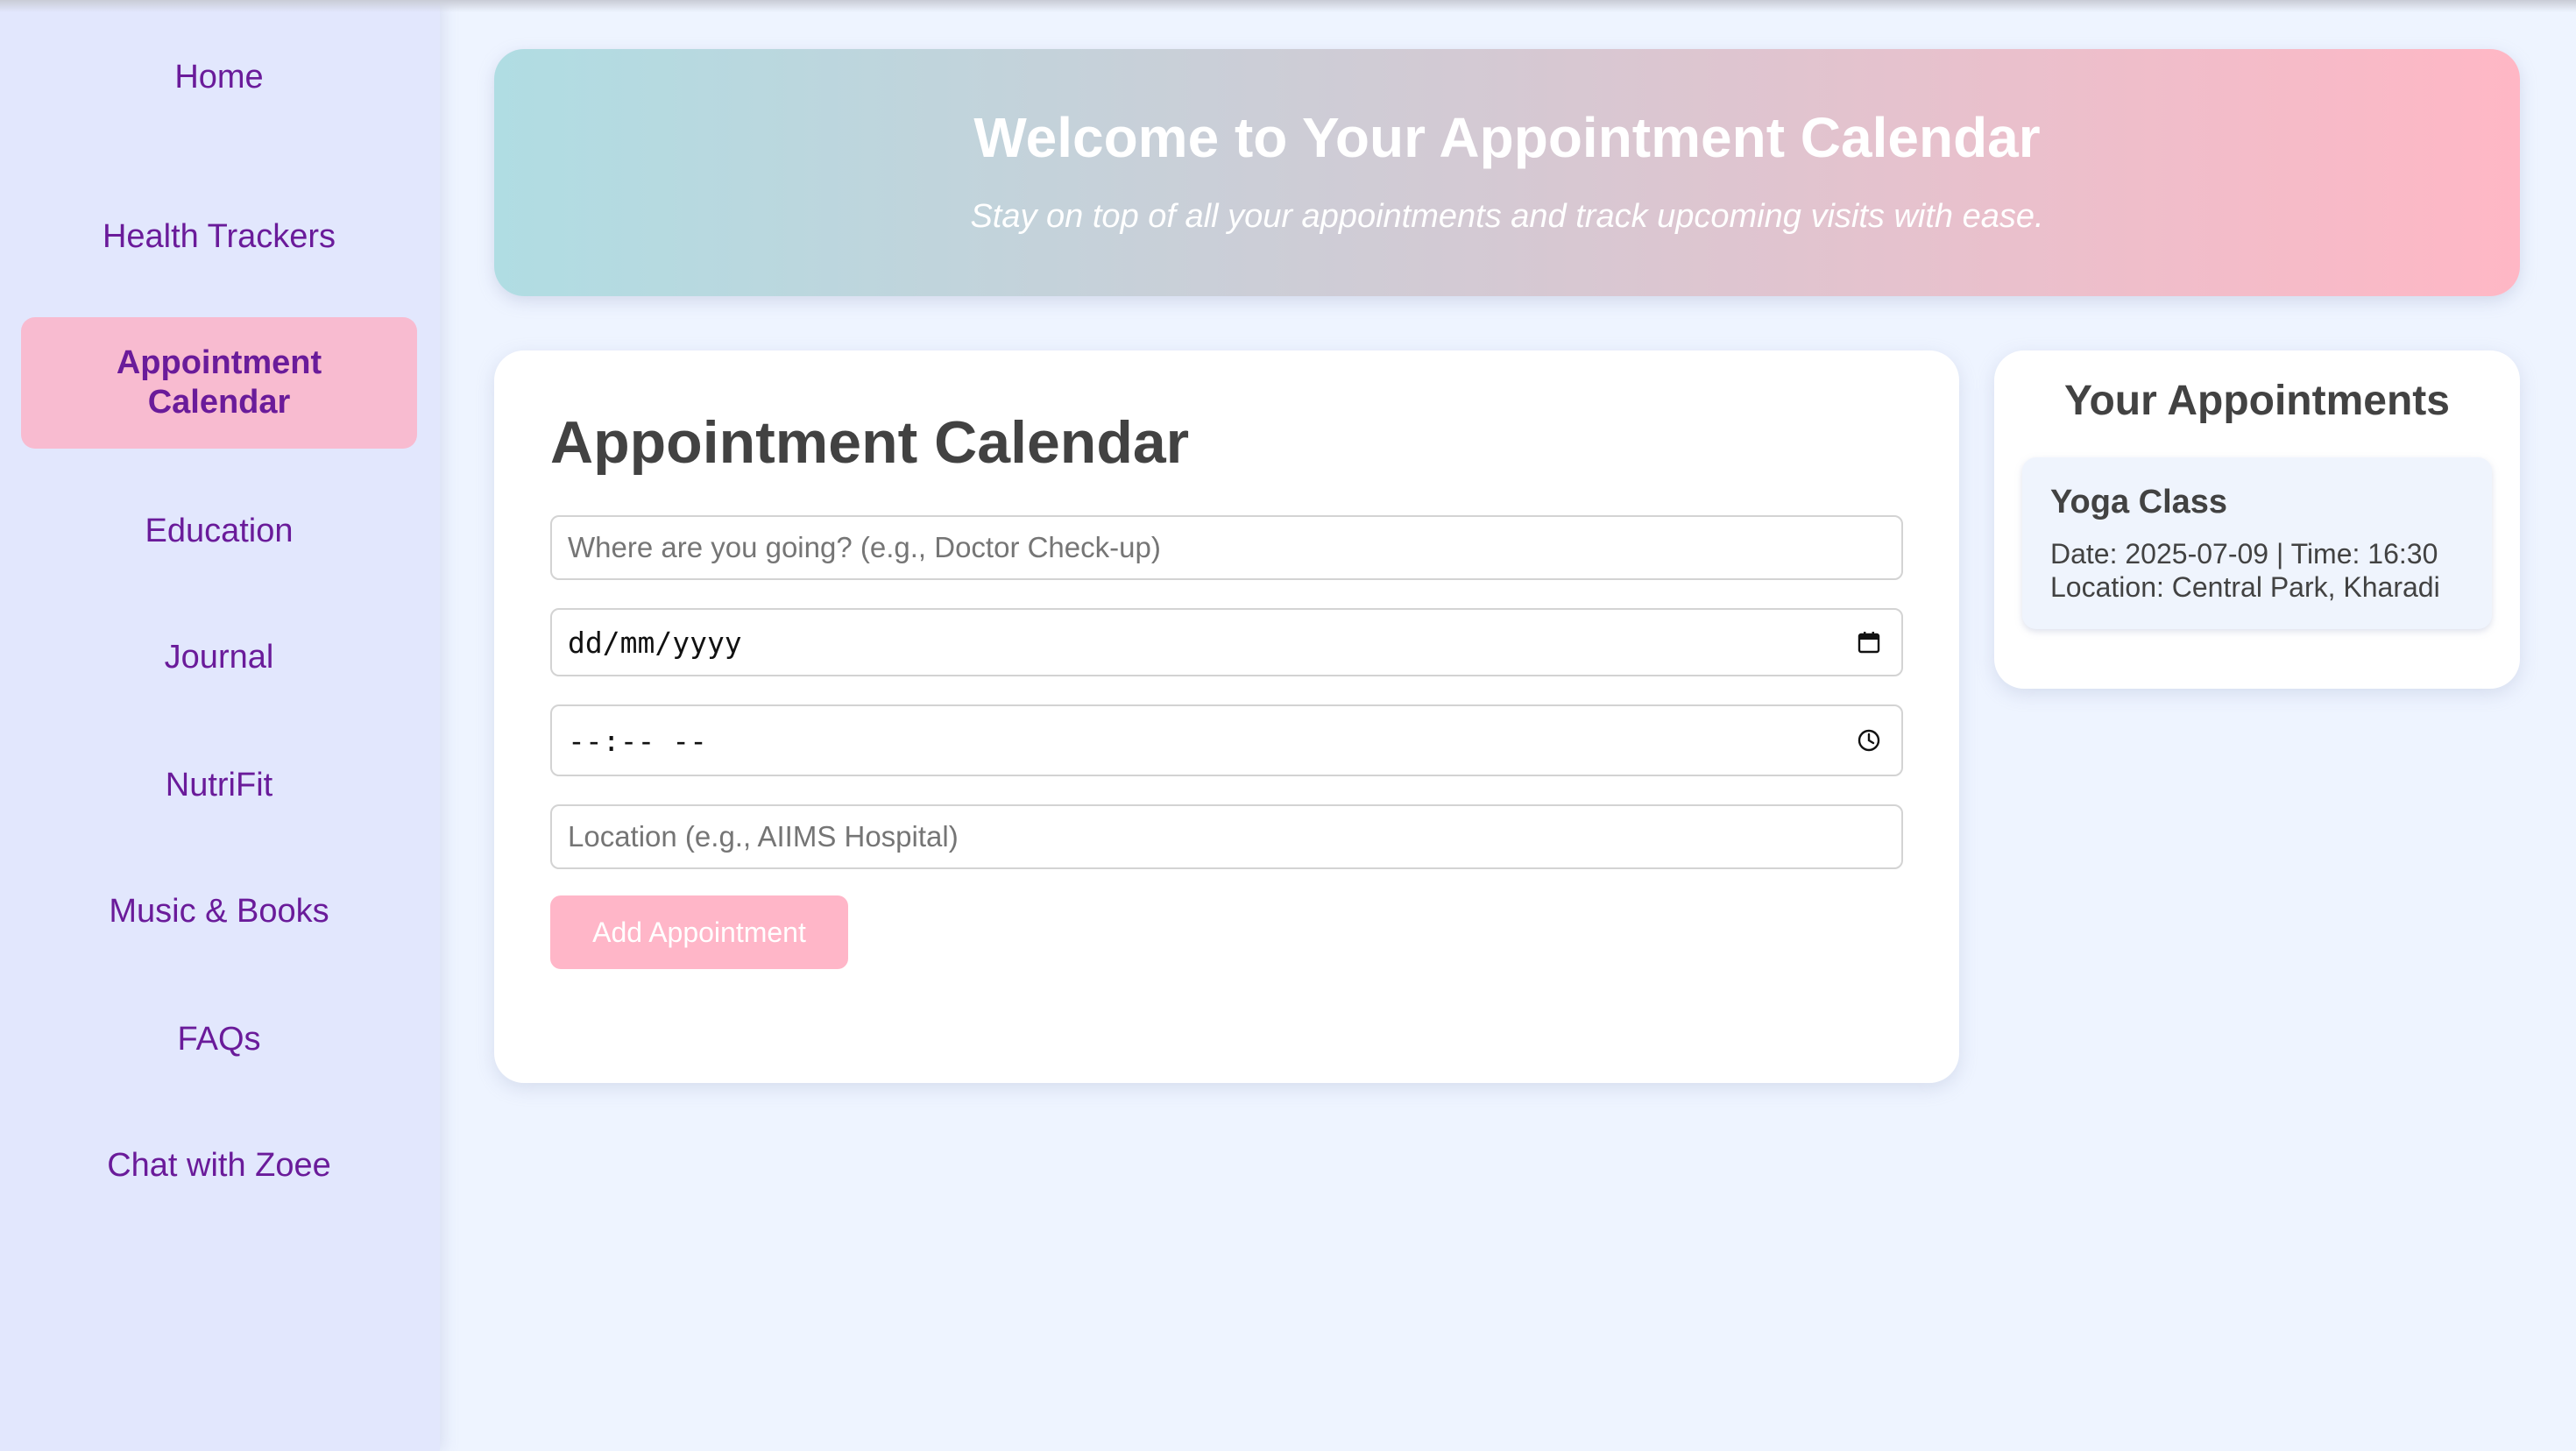 Image resolution: width=2576 pixels, height=1451 pixels. Describe the element at coordinates (219, 657) in the screenshot. I see `sidebar-item-journal: Journal` at that location.